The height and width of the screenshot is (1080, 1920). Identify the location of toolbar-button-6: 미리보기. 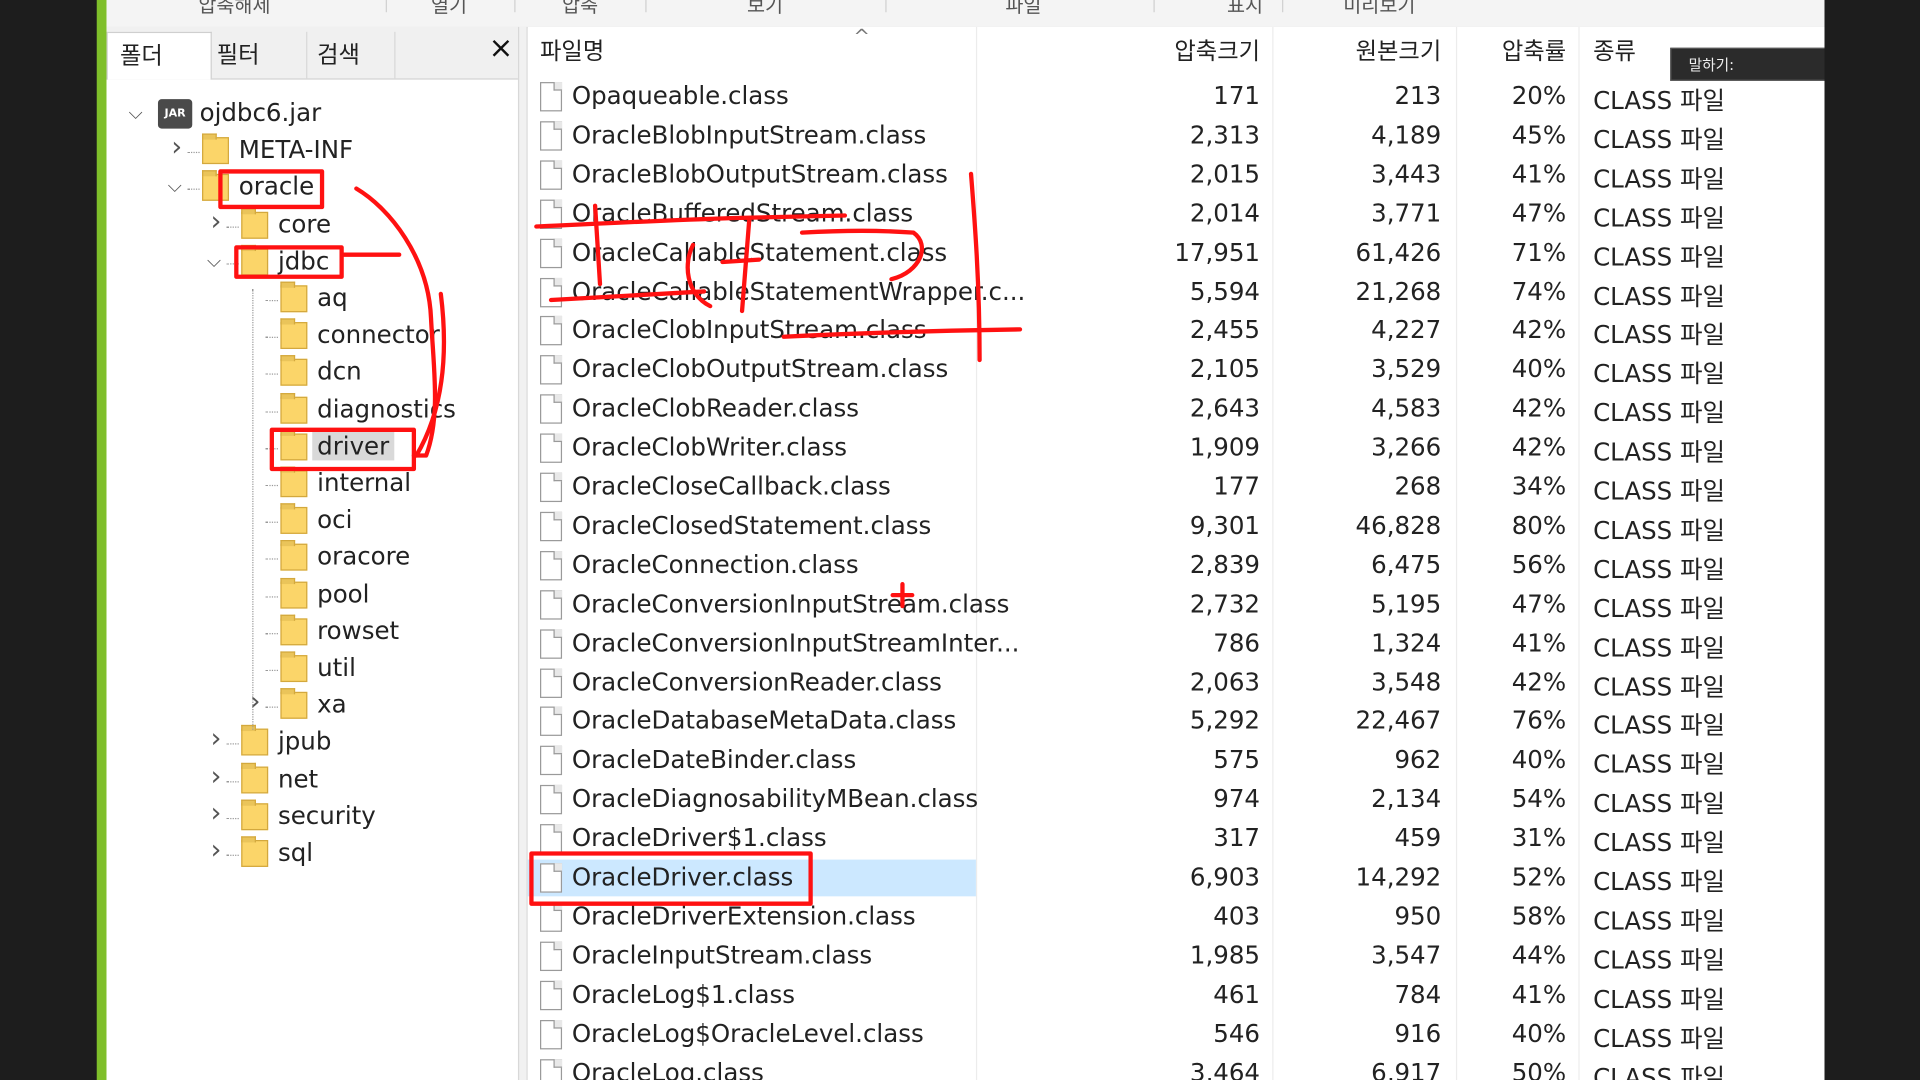
(1379, 9).